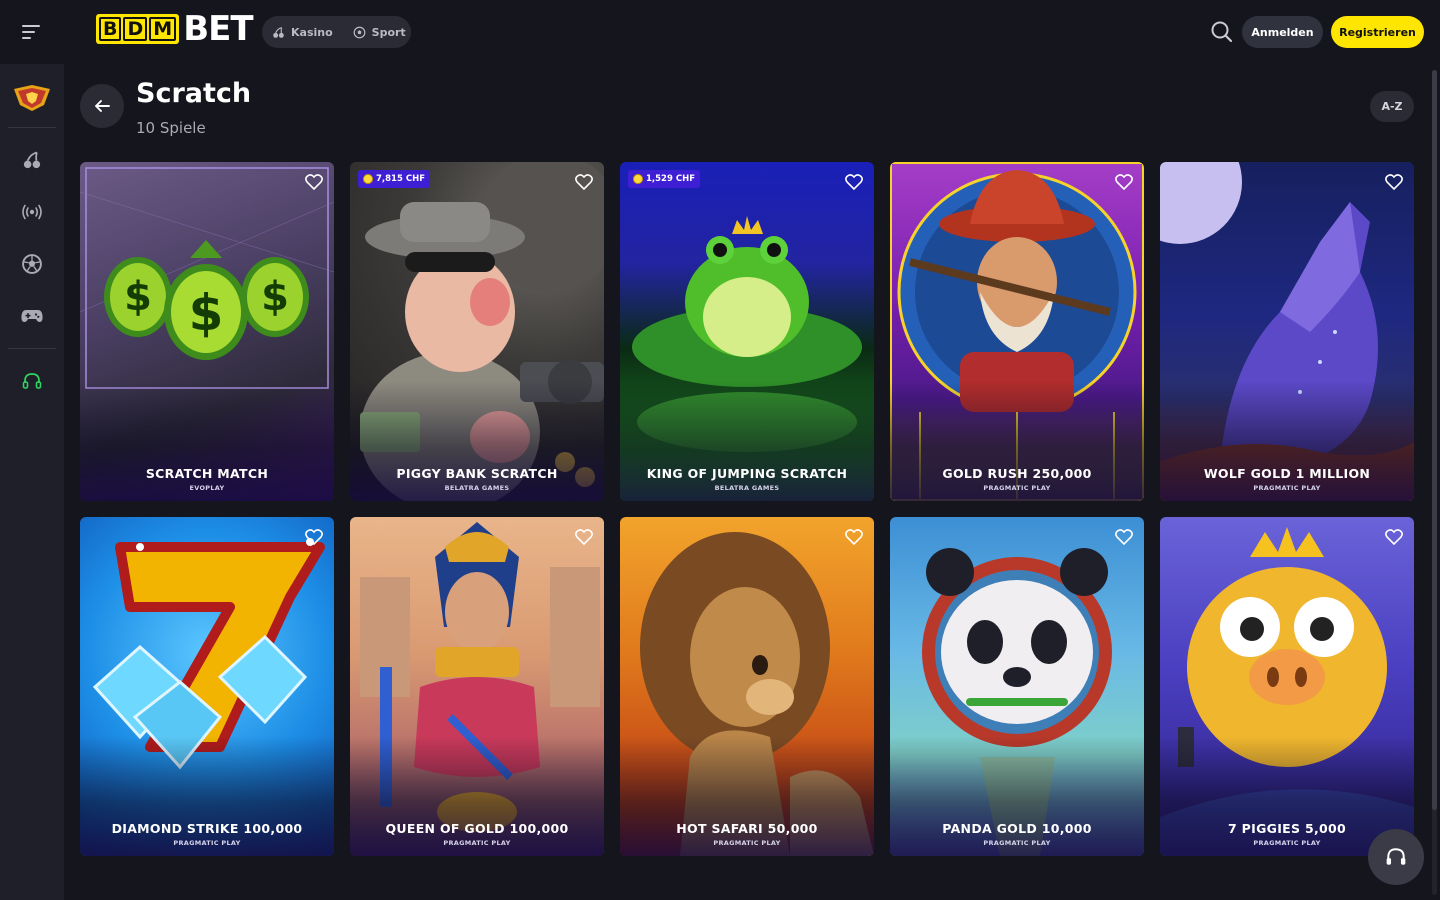 This screenshot has width=1440, height=900. Describe the element at coordinates (1222, 32) in the screenshot. I see `search-icon` at that location.